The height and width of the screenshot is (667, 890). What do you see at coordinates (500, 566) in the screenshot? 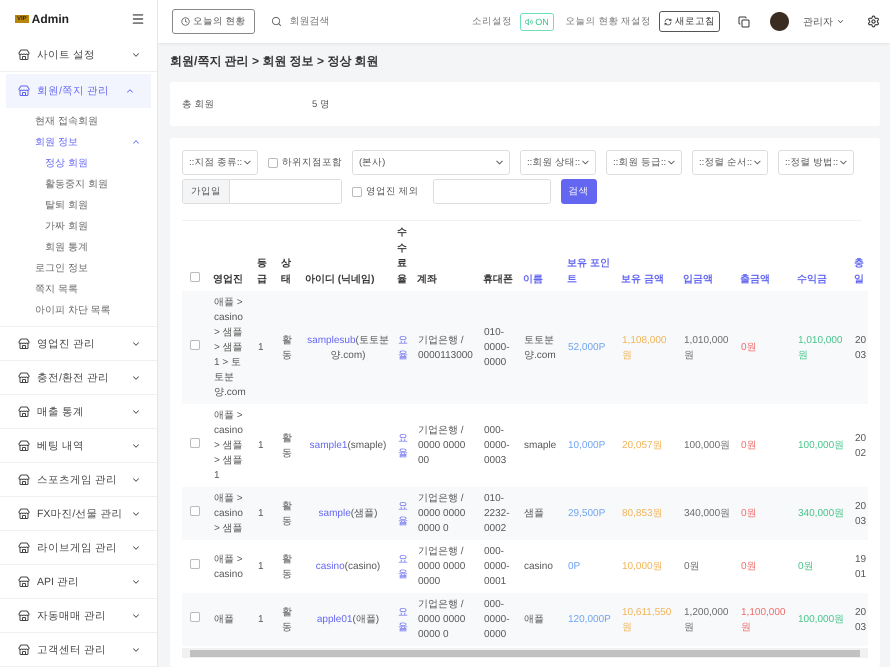
I see `table-cell: 000-0000-0001` at bounding box center [500, 566].